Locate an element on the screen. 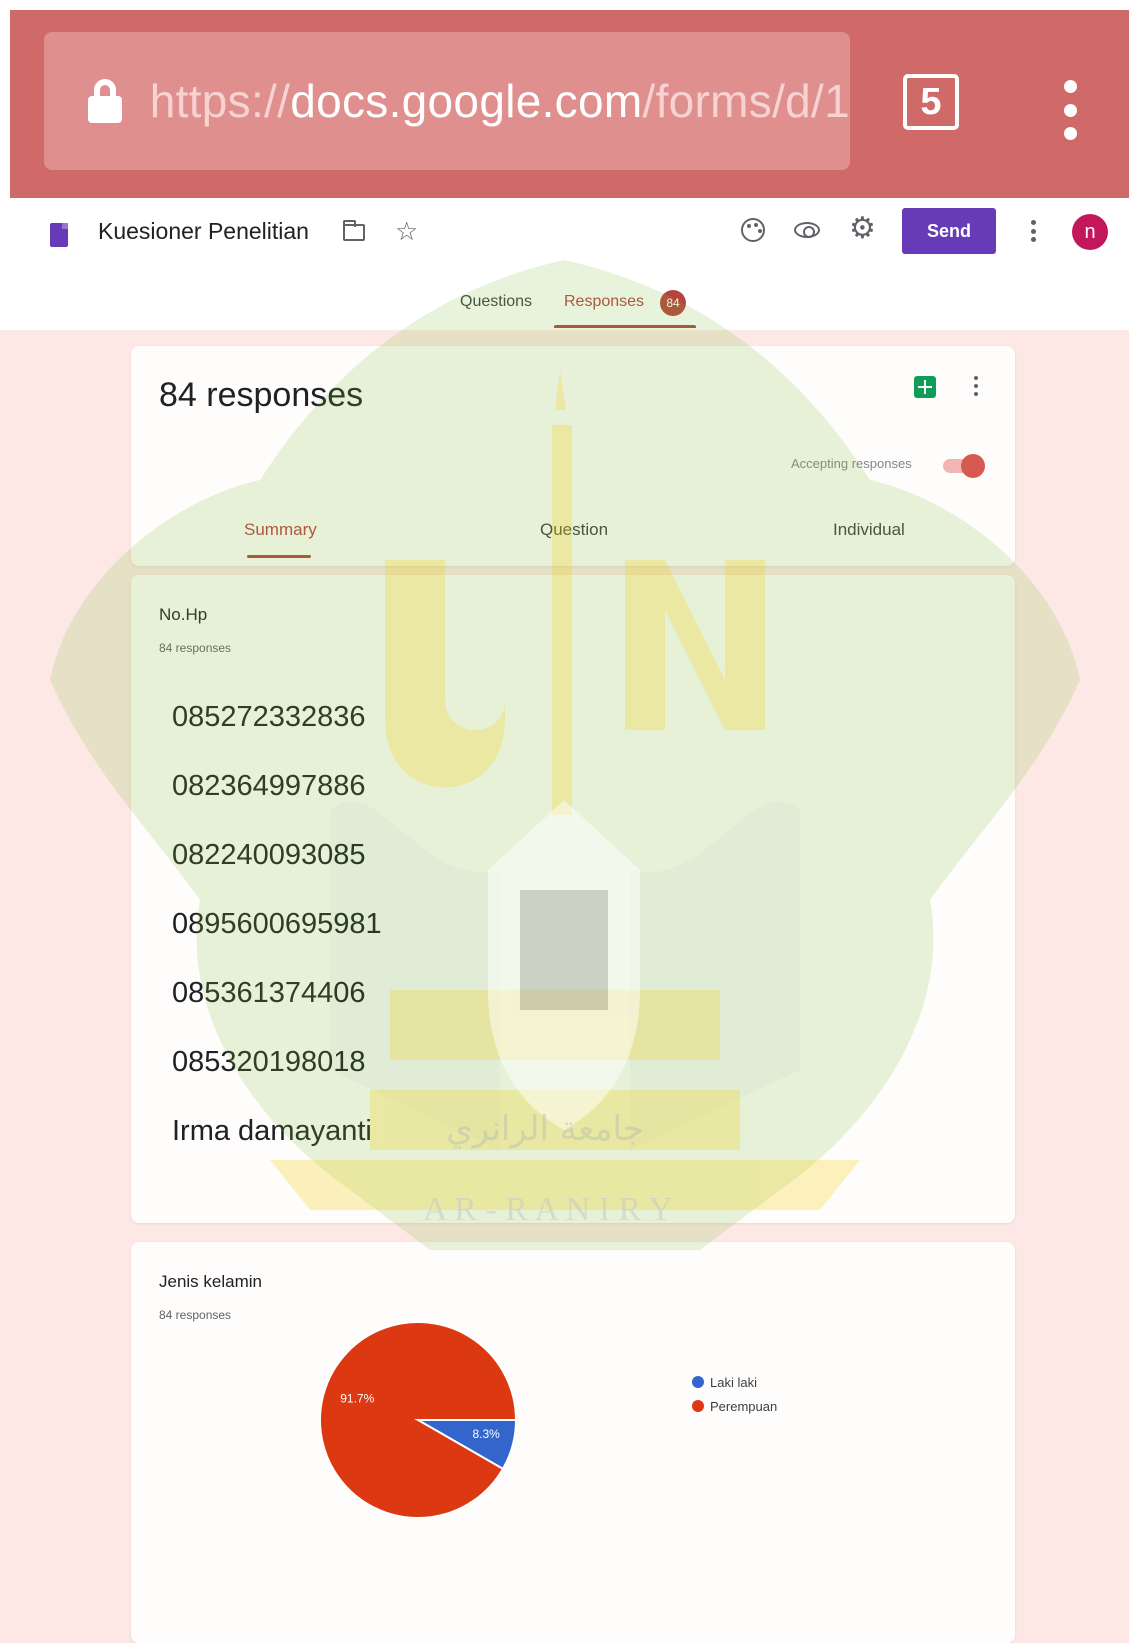 Image resolution: width=1129 pixels, height=1643 pixels. forms-logo-icon is located at coordinates (59, 235).